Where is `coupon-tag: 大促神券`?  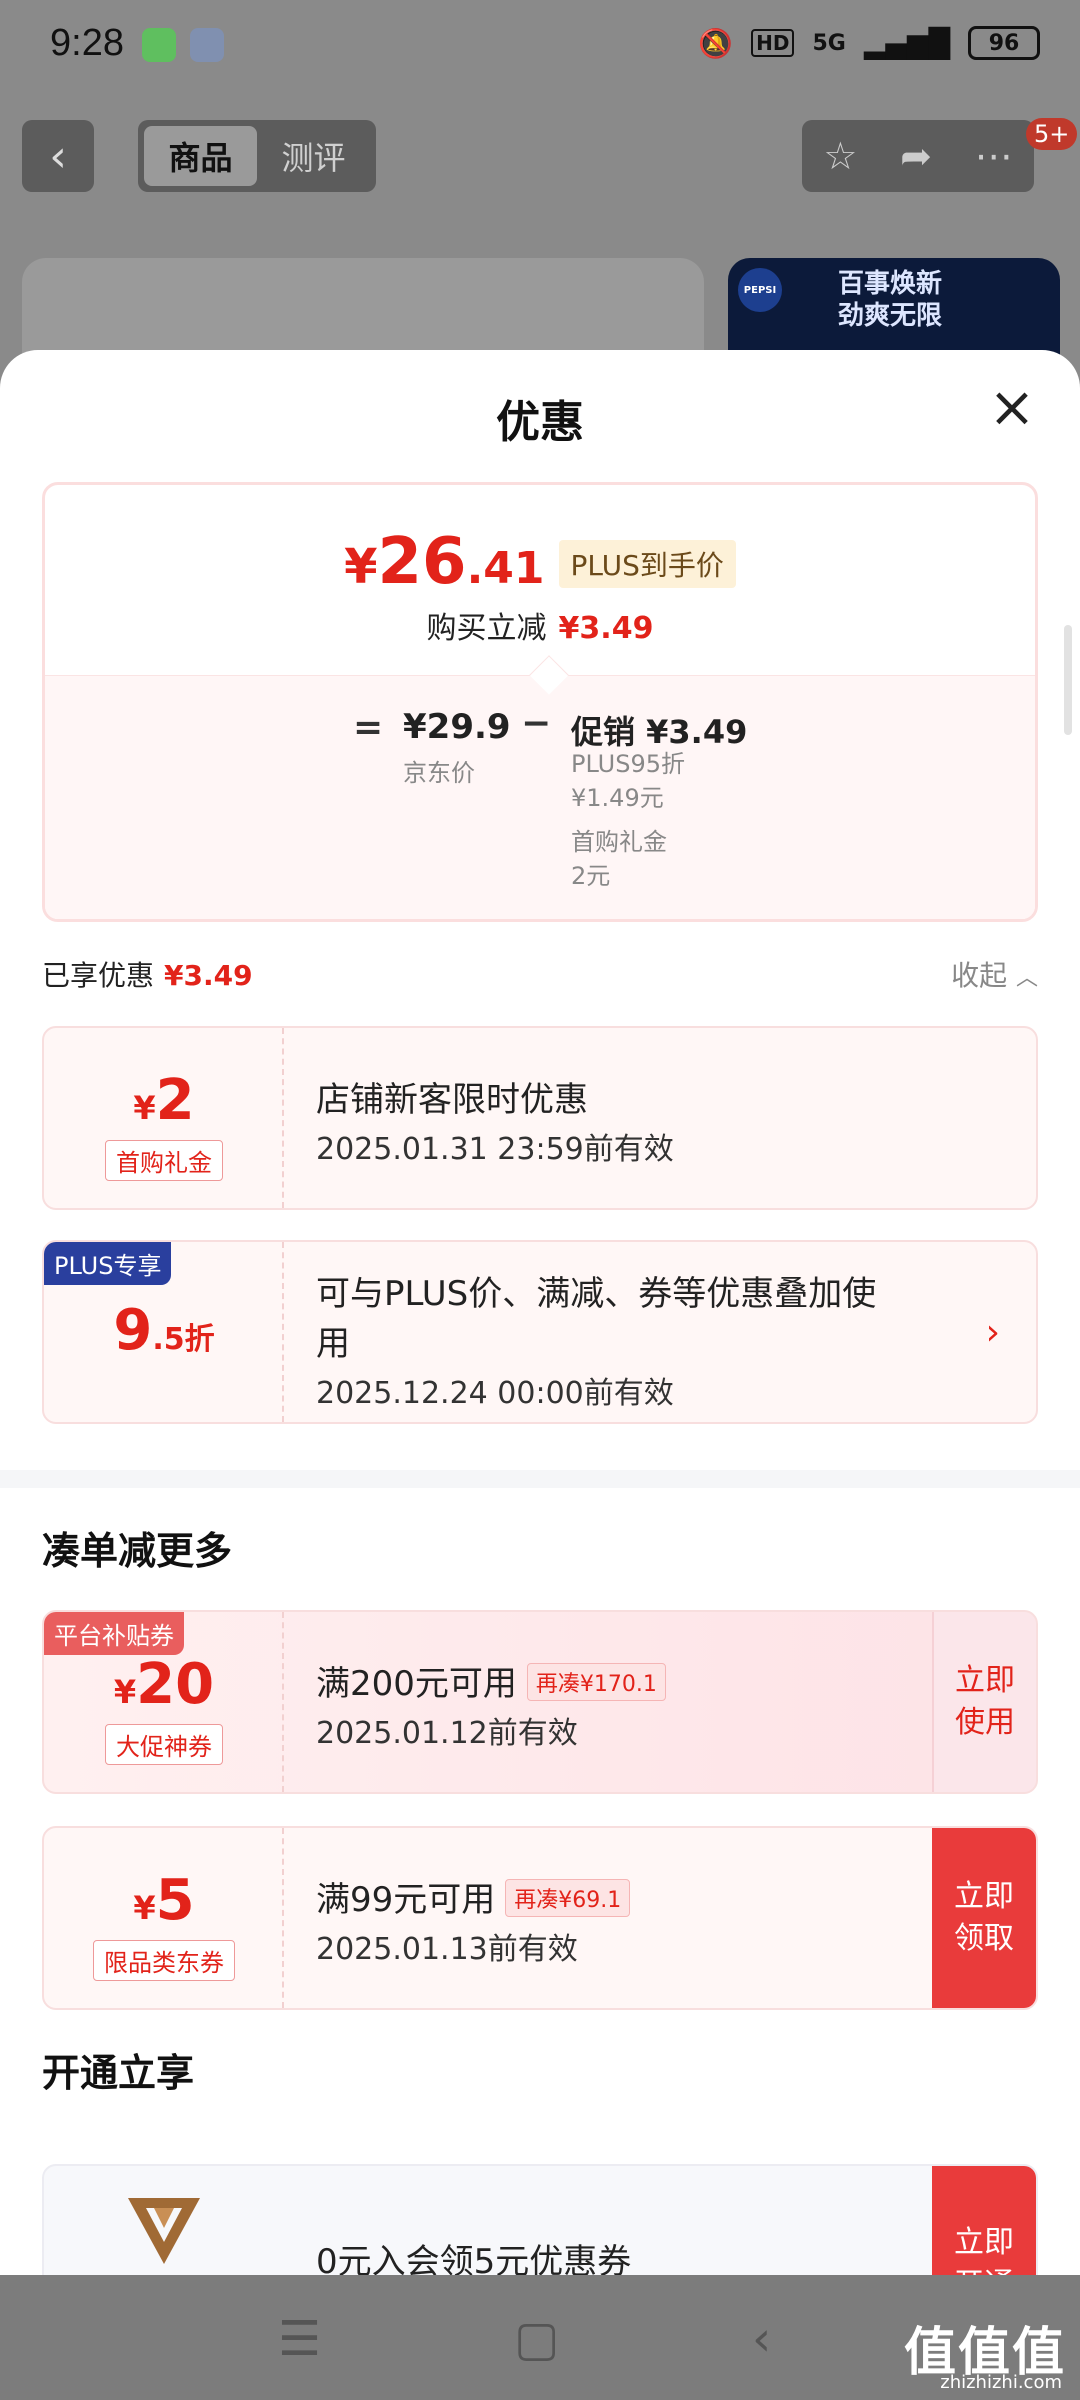
coupon-tag: 大促神券 is located at coordinates (164, 1744).